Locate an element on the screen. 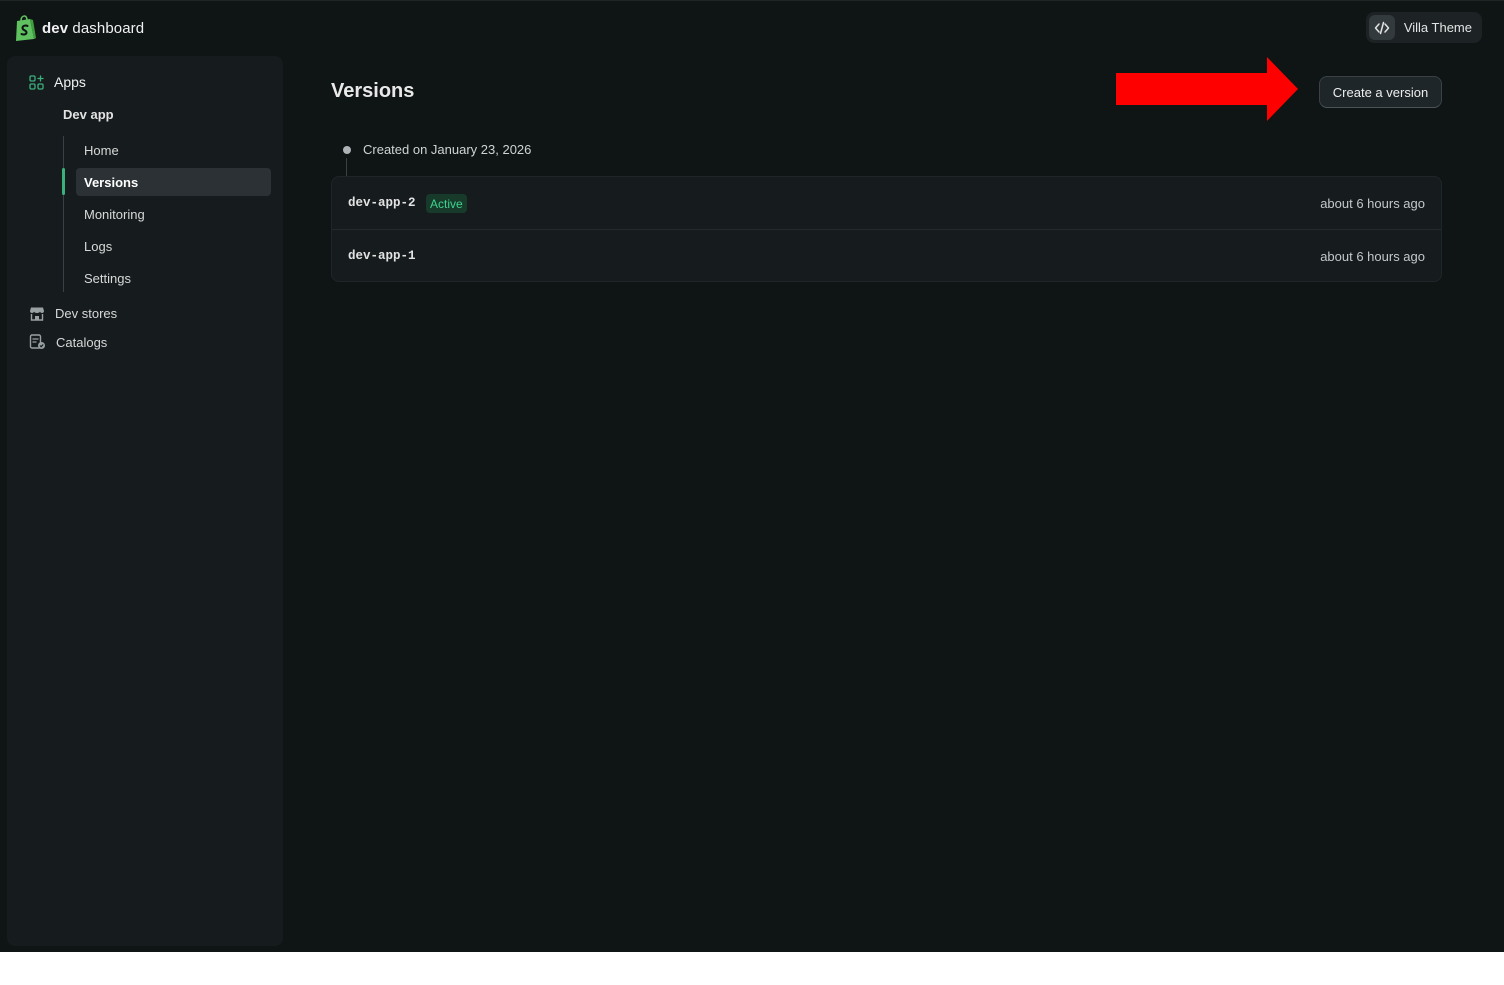 This screenshot has height=985, width=1504. version-name: dev-app-2 is located at coordinates (382, 203).